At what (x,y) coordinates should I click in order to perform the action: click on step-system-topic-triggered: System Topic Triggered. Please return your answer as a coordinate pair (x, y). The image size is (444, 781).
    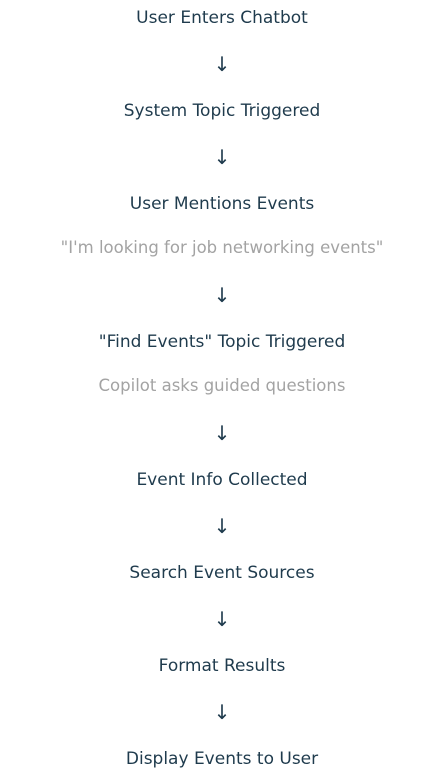
    Looking at the image, I should click on (222, 111).